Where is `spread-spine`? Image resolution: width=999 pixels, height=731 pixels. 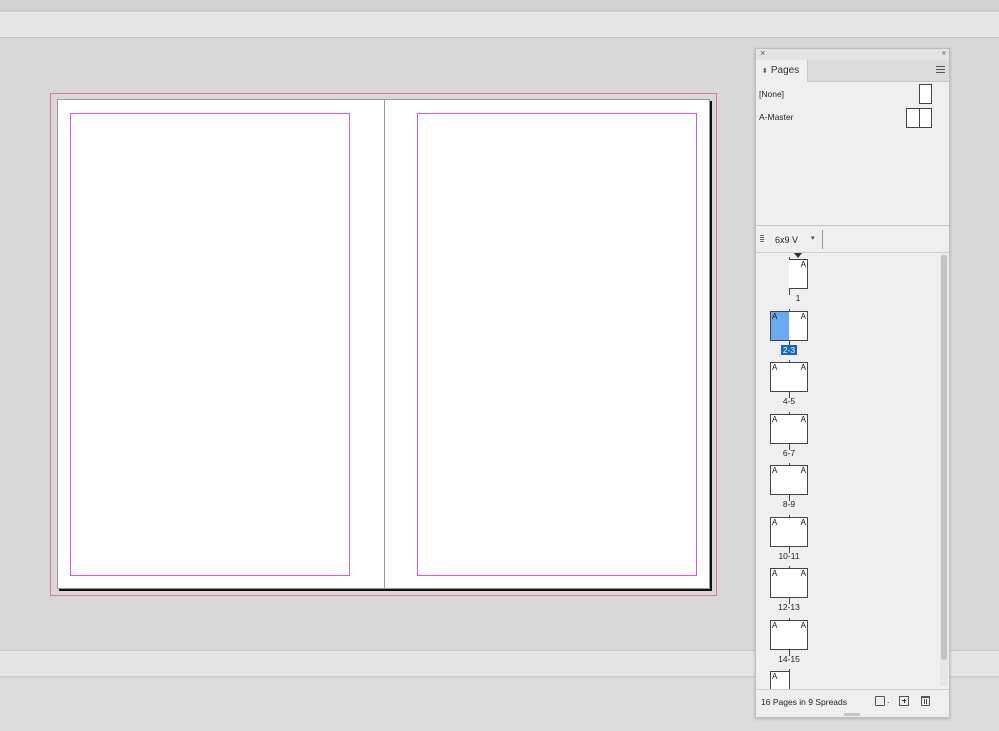
spread-spine is located at coordinates (384, 344).